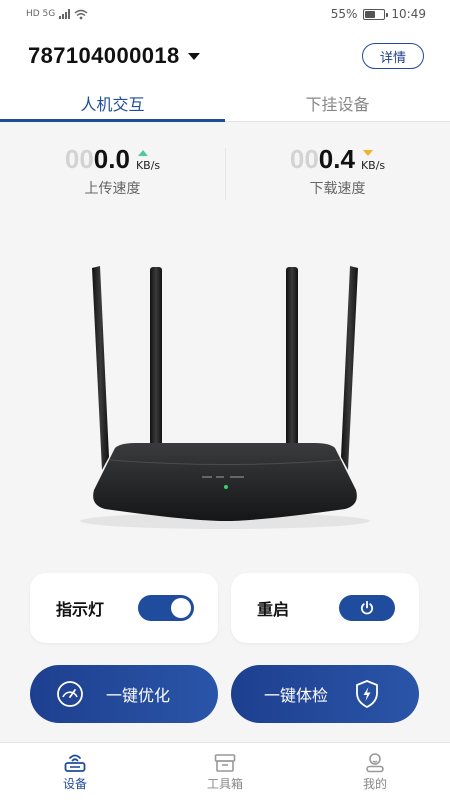 The width and height of the screenshot is (450, 800). What do you see at coordinates (373, 165) in the screenshot?
I see `download-unit: KB/s` at bounding box center [373, 165].